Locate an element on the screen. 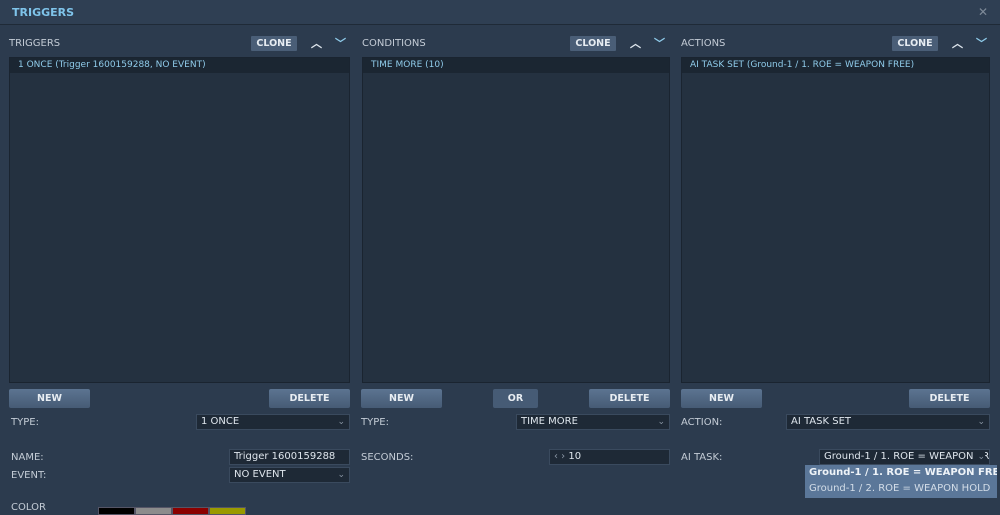 Image resolution: width=1000 pixels, height=515 pixels. action-value: AI TASK SET is located at coordinates (821, 421).